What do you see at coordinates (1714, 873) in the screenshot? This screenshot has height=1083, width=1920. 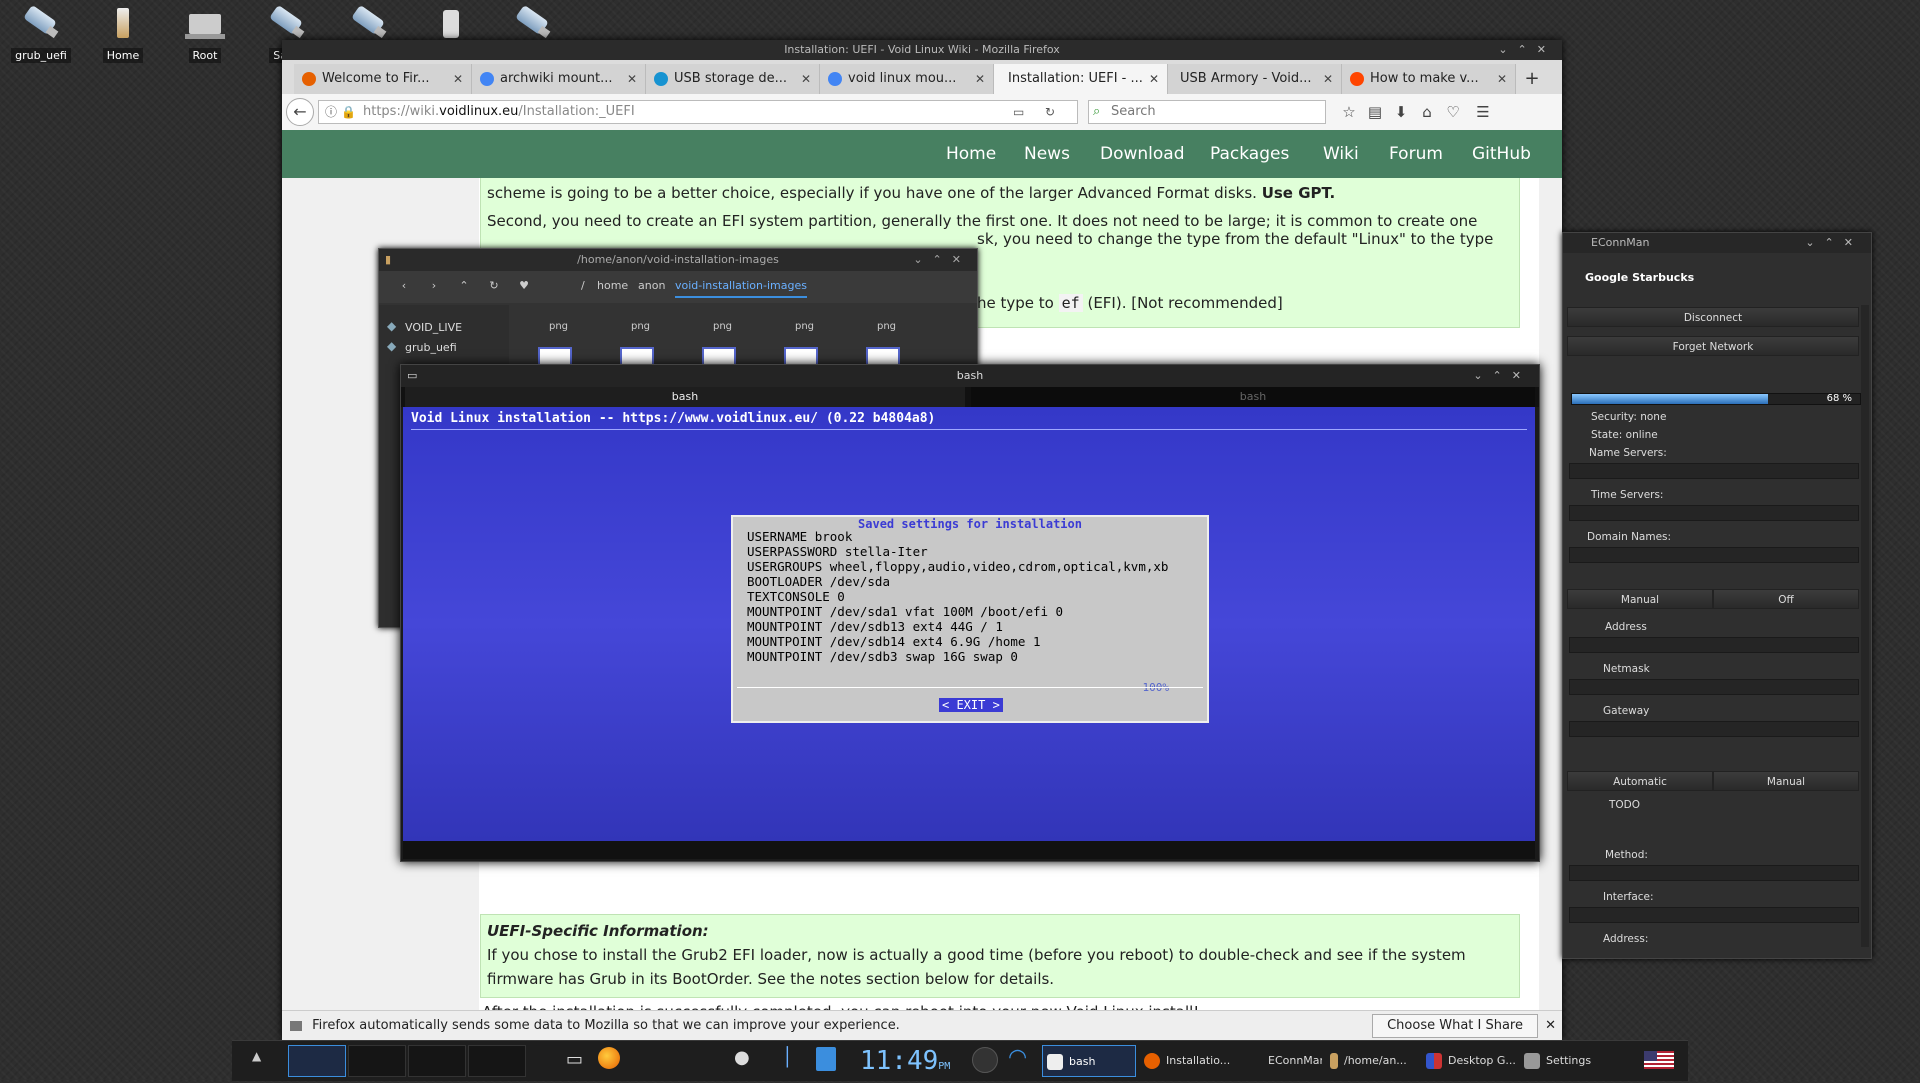 I see `method-field` at bounding box center [1714, 873].